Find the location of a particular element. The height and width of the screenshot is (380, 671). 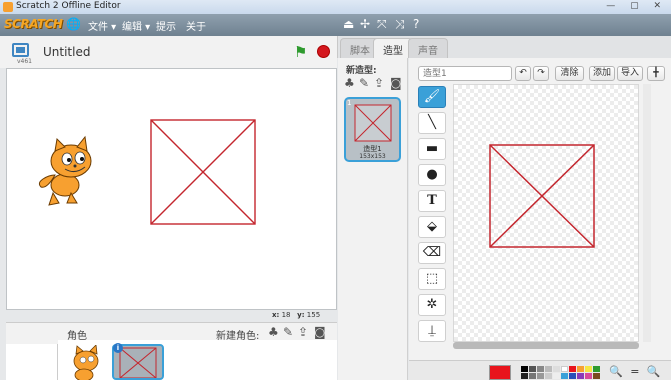

stop-button is located at coordinates (323, 51).